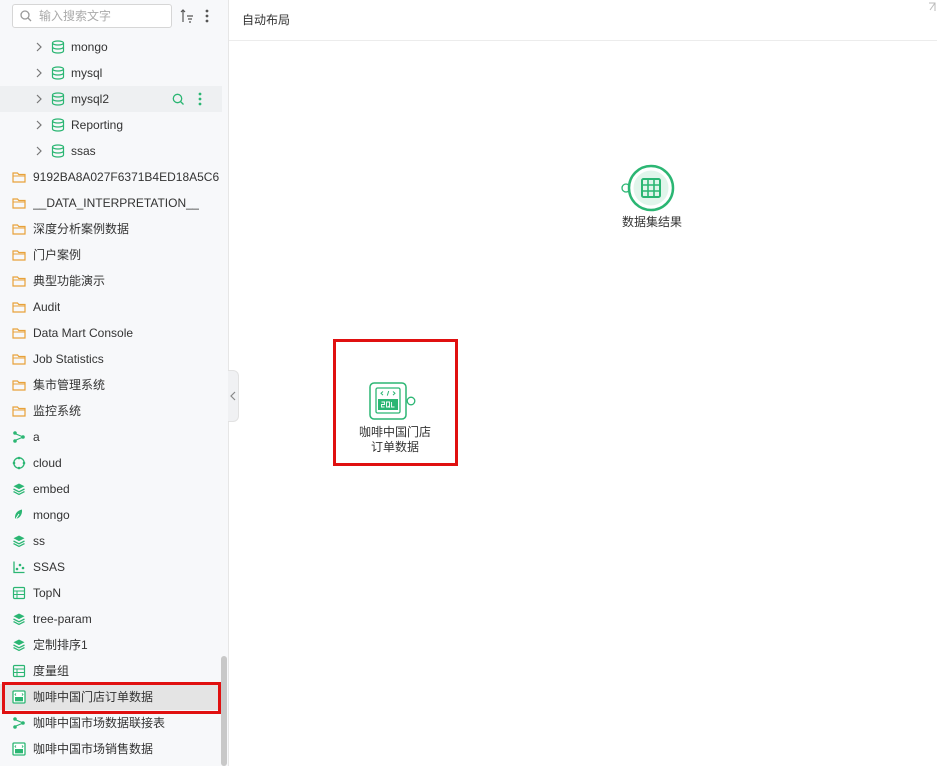 This screenshot has width=937, height=766. Describe the element at coordinates (224, 711) in the screenshot. I see `sidebar-scrollbar` at that location.